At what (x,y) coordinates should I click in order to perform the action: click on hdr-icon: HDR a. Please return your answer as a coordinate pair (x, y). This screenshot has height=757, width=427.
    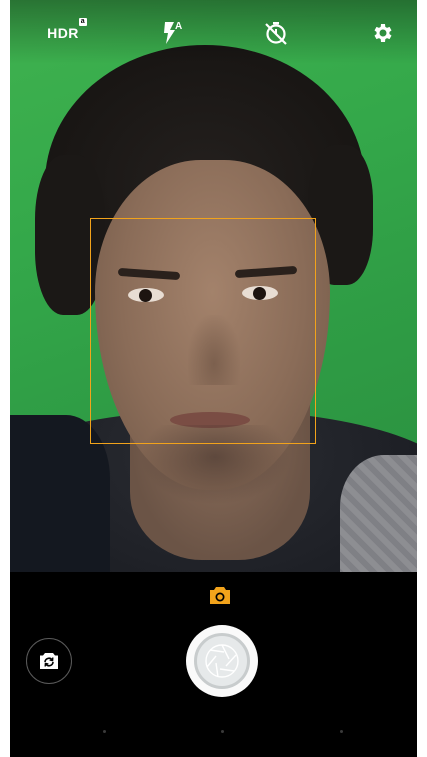
    Looking at the image, I should click on (67, 29).